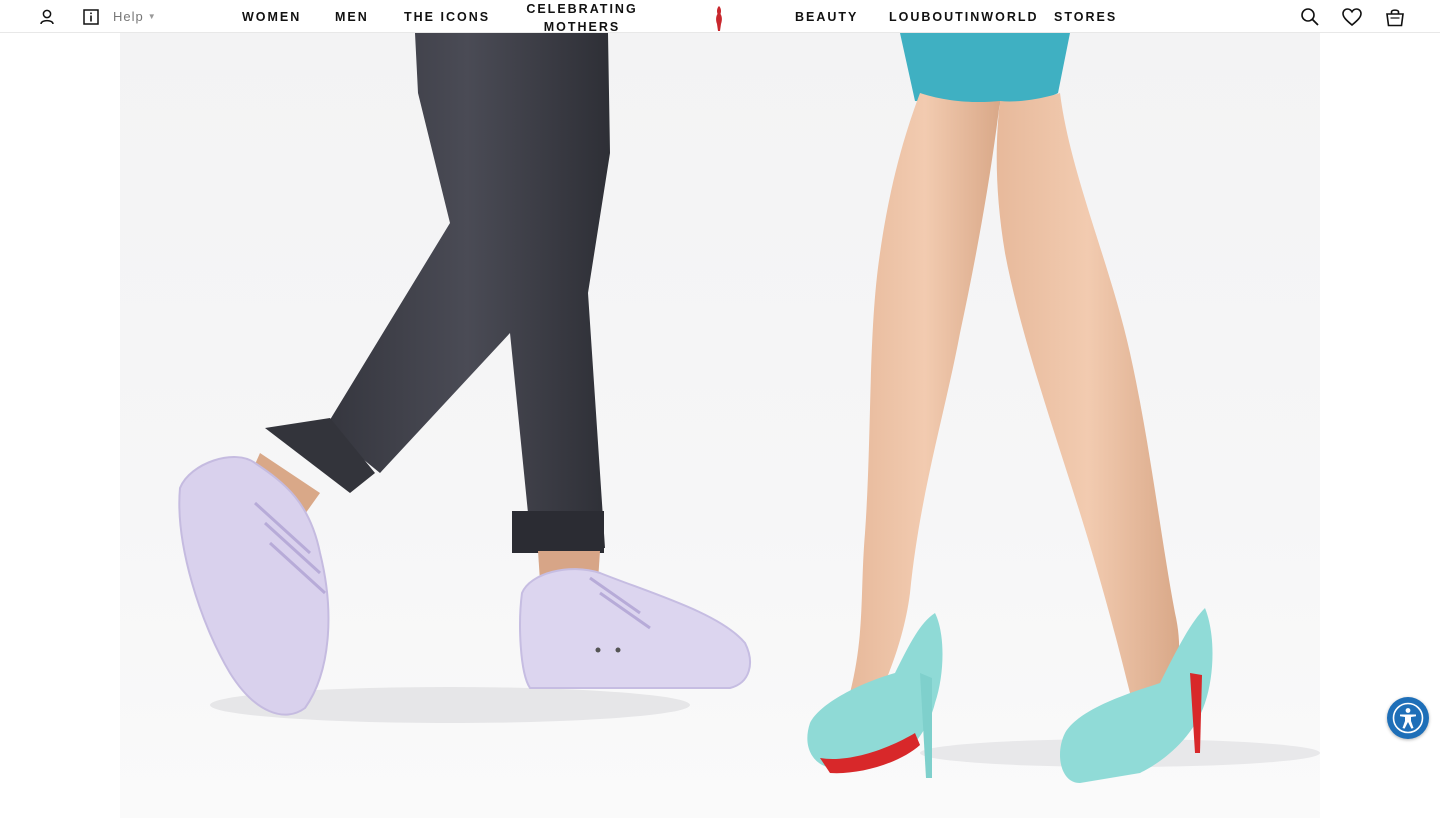 This screenshot has height=818, width=1440. Describe the element at coordinates (352, 17) in the screenshot. I see `nav-men: MEN` at that location.